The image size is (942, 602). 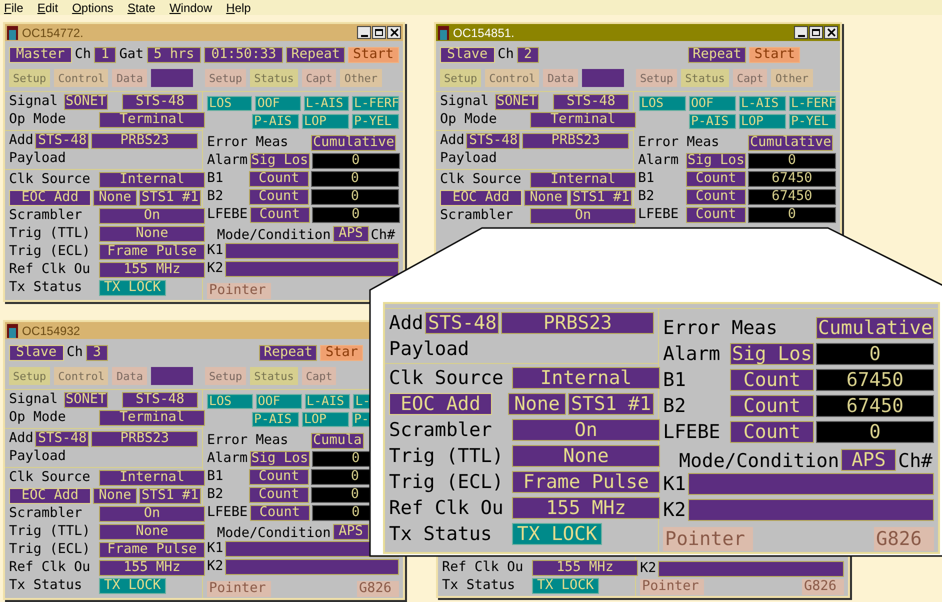 What do you see at coordinates (341, 353) in the screenshot?
I see `start-button: Star` at bounding box center [341, 353].